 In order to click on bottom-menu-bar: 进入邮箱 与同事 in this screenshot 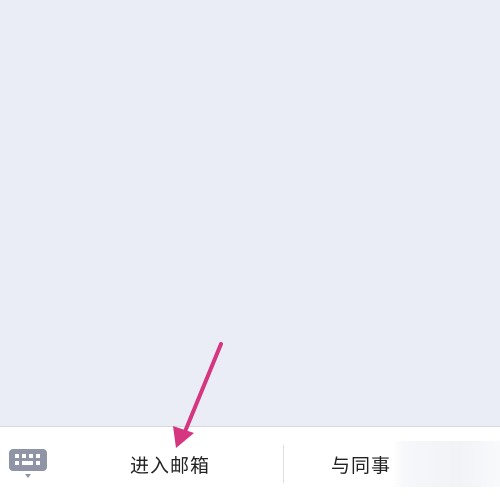, I will do `click(250, 463)`.